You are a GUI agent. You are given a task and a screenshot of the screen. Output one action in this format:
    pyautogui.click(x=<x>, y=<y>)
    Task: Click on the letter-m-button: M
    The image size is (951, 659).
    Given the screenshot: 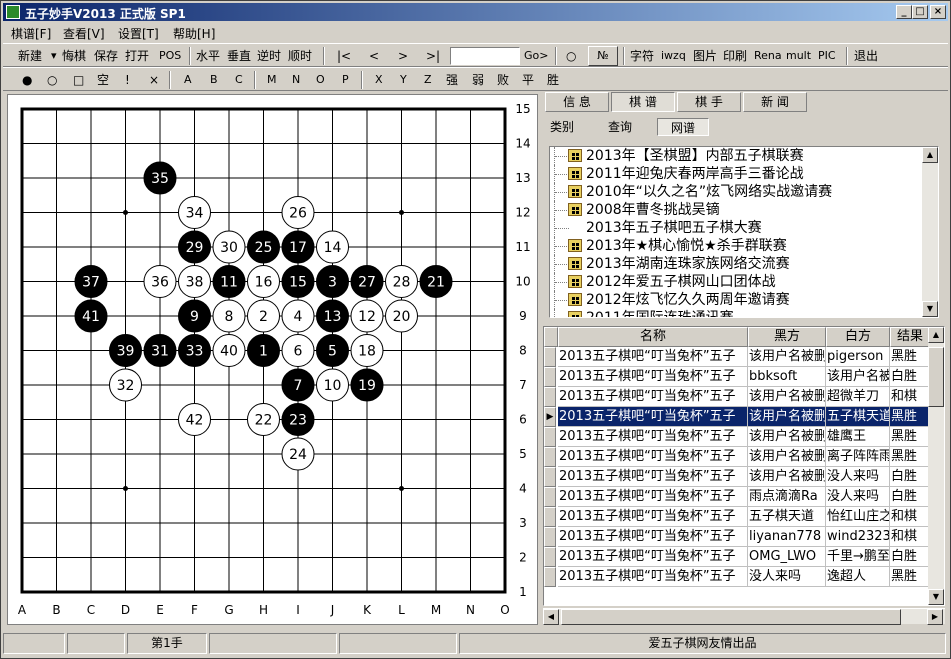 What is the action you would take?
    pyautogui.click(x=272, y=80)
    